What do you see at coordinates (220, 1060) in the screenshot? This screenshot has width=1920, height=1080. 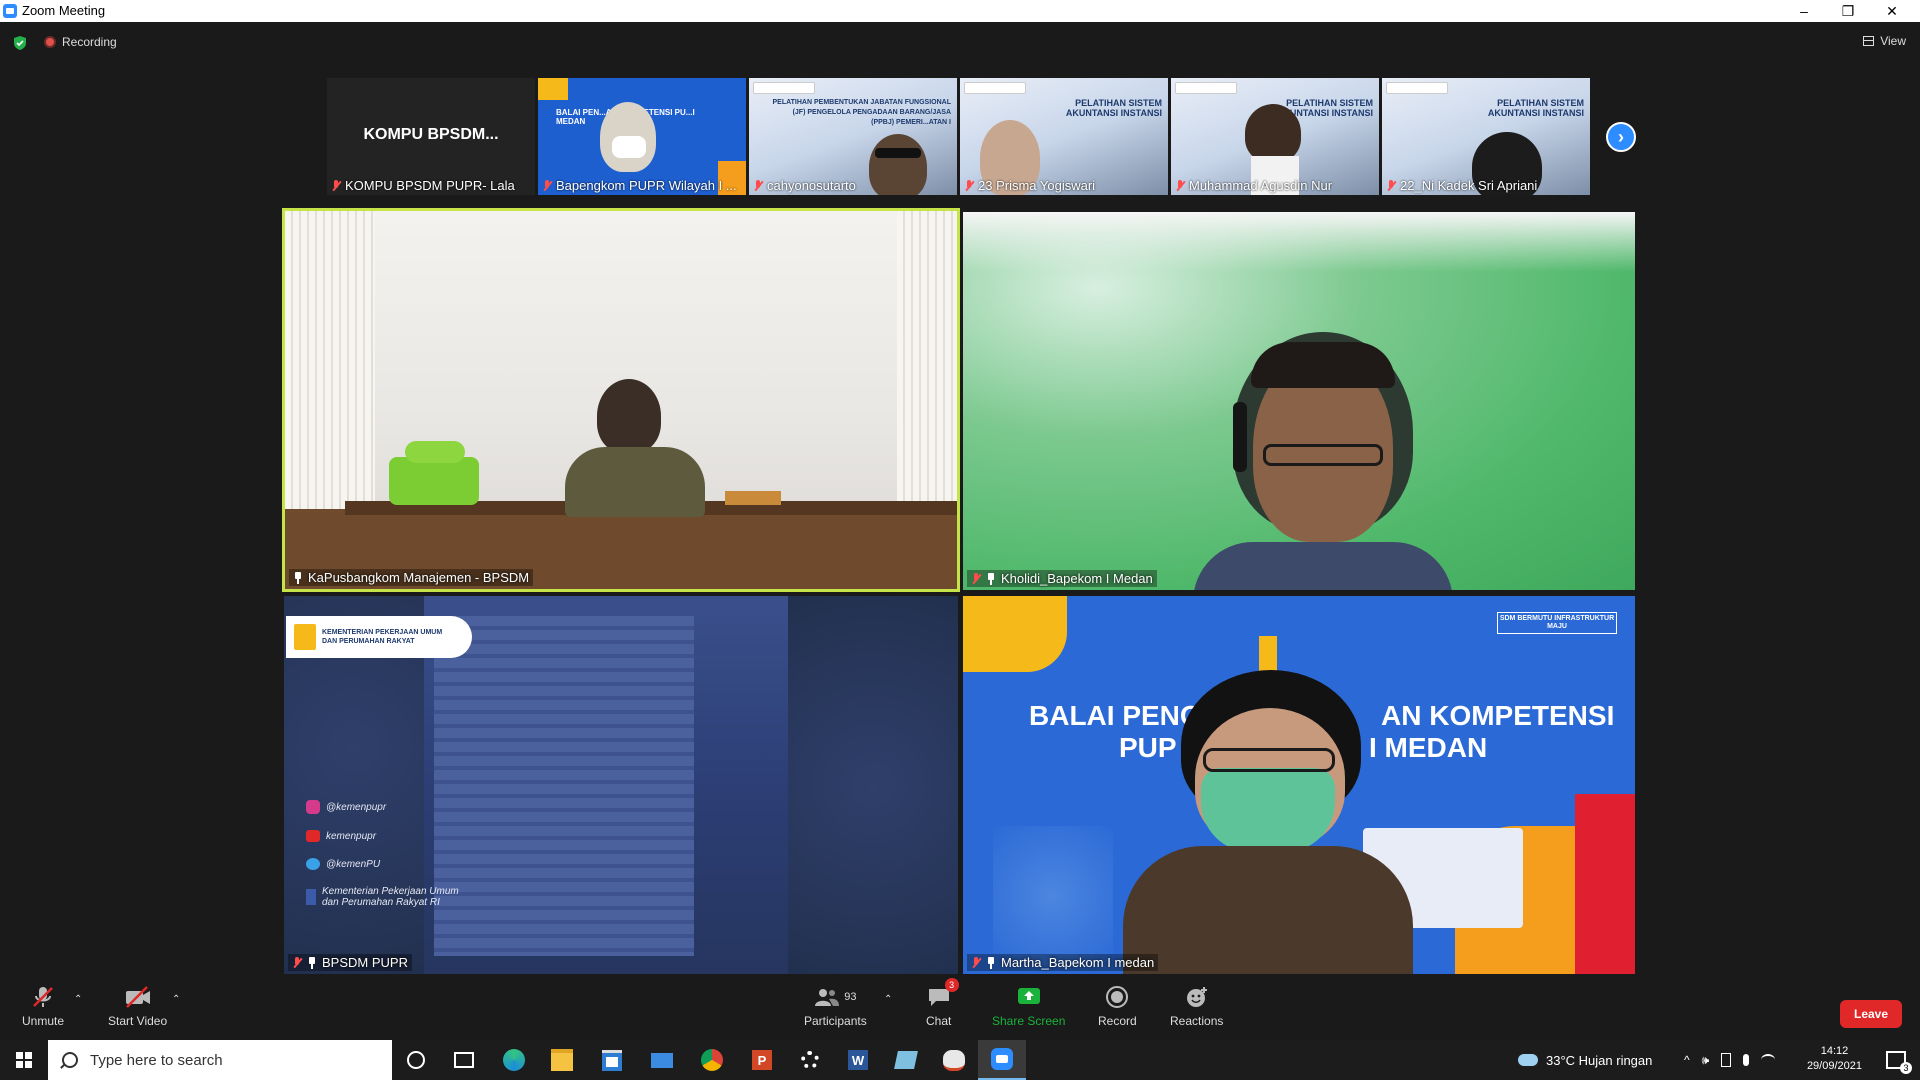 I see `taskbar-search-box: Type here to search` at bounding box center [220, 1060].